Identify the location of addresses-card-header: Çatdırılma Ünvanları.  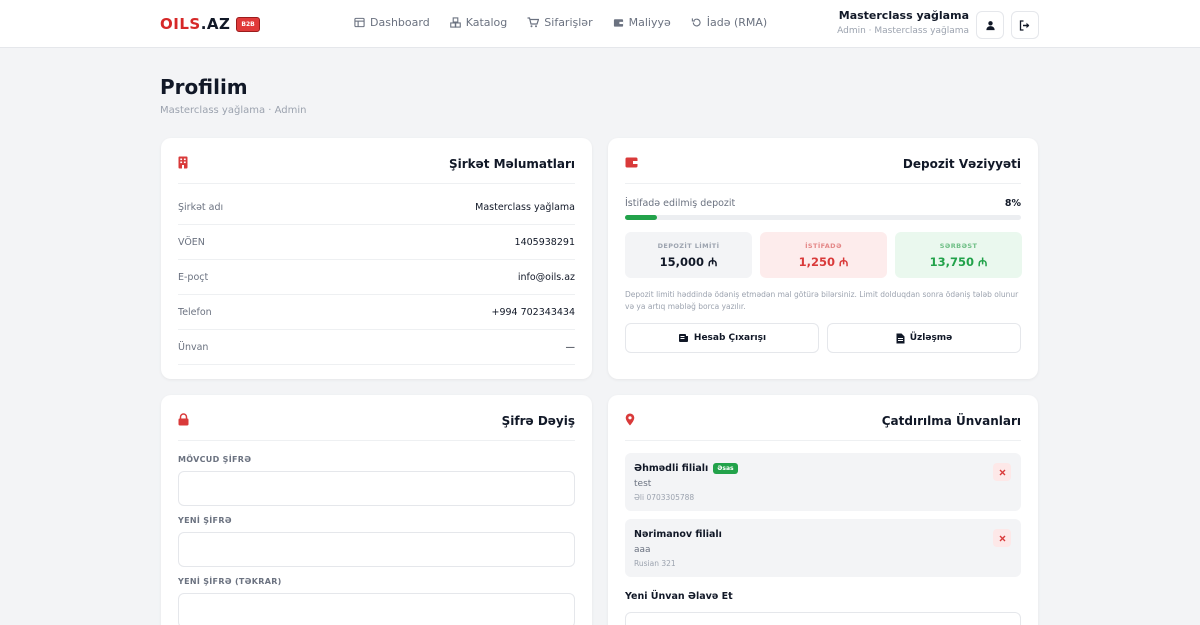
(823, 427).